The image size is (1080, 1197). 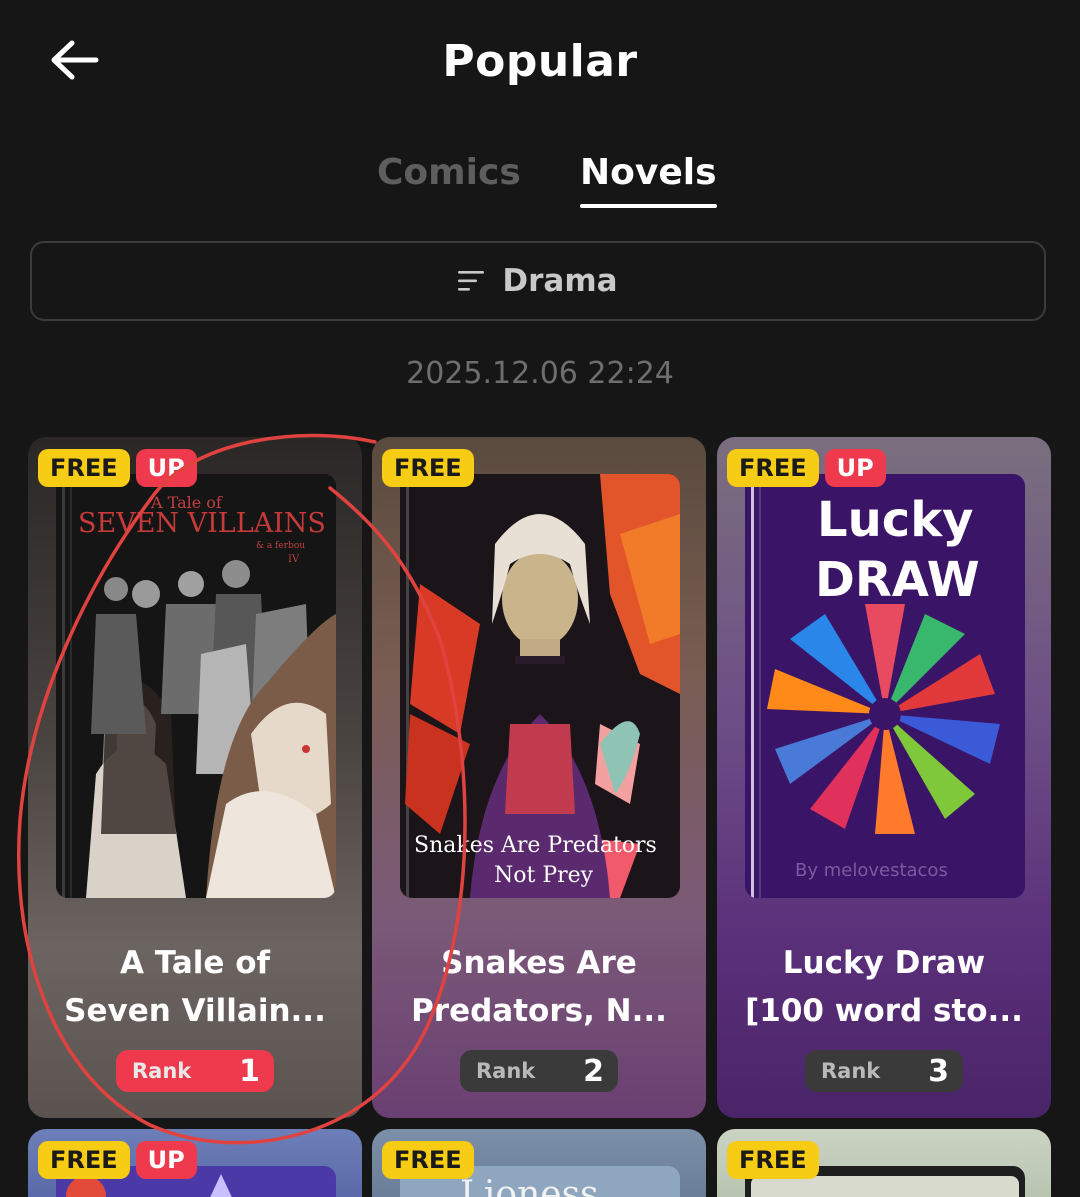 What do you see at coordinates (249, 1071) in the screenshot?
I see `rank-number: 1` at bounding box center [249, 1071].